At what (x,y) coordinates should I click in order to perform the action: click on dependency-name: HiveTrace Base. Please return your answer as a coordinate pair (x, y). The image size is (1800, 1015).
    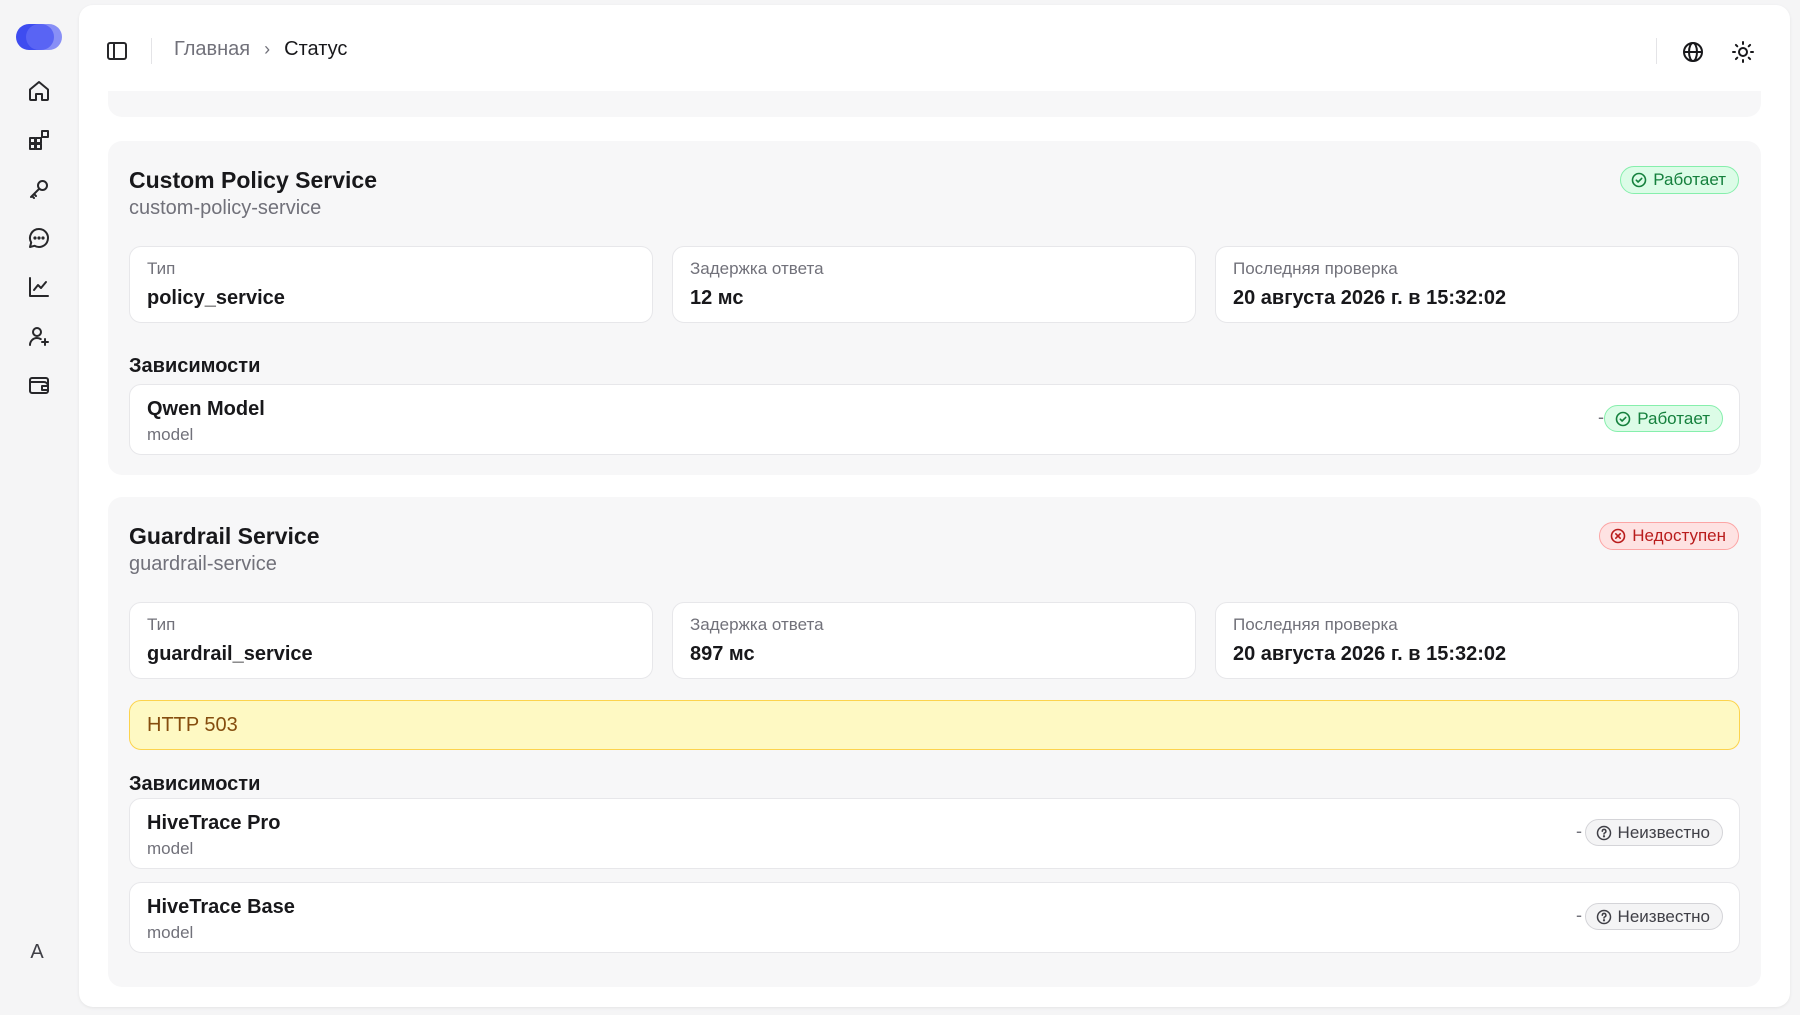
    Looking at the image, I should click on (221, 907).